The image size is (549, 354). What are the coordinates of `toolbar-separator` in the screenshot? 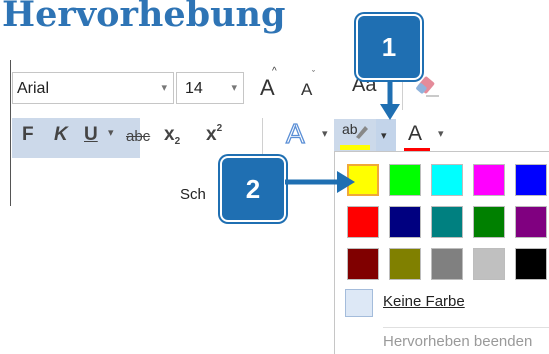 It's located at (262, 140).